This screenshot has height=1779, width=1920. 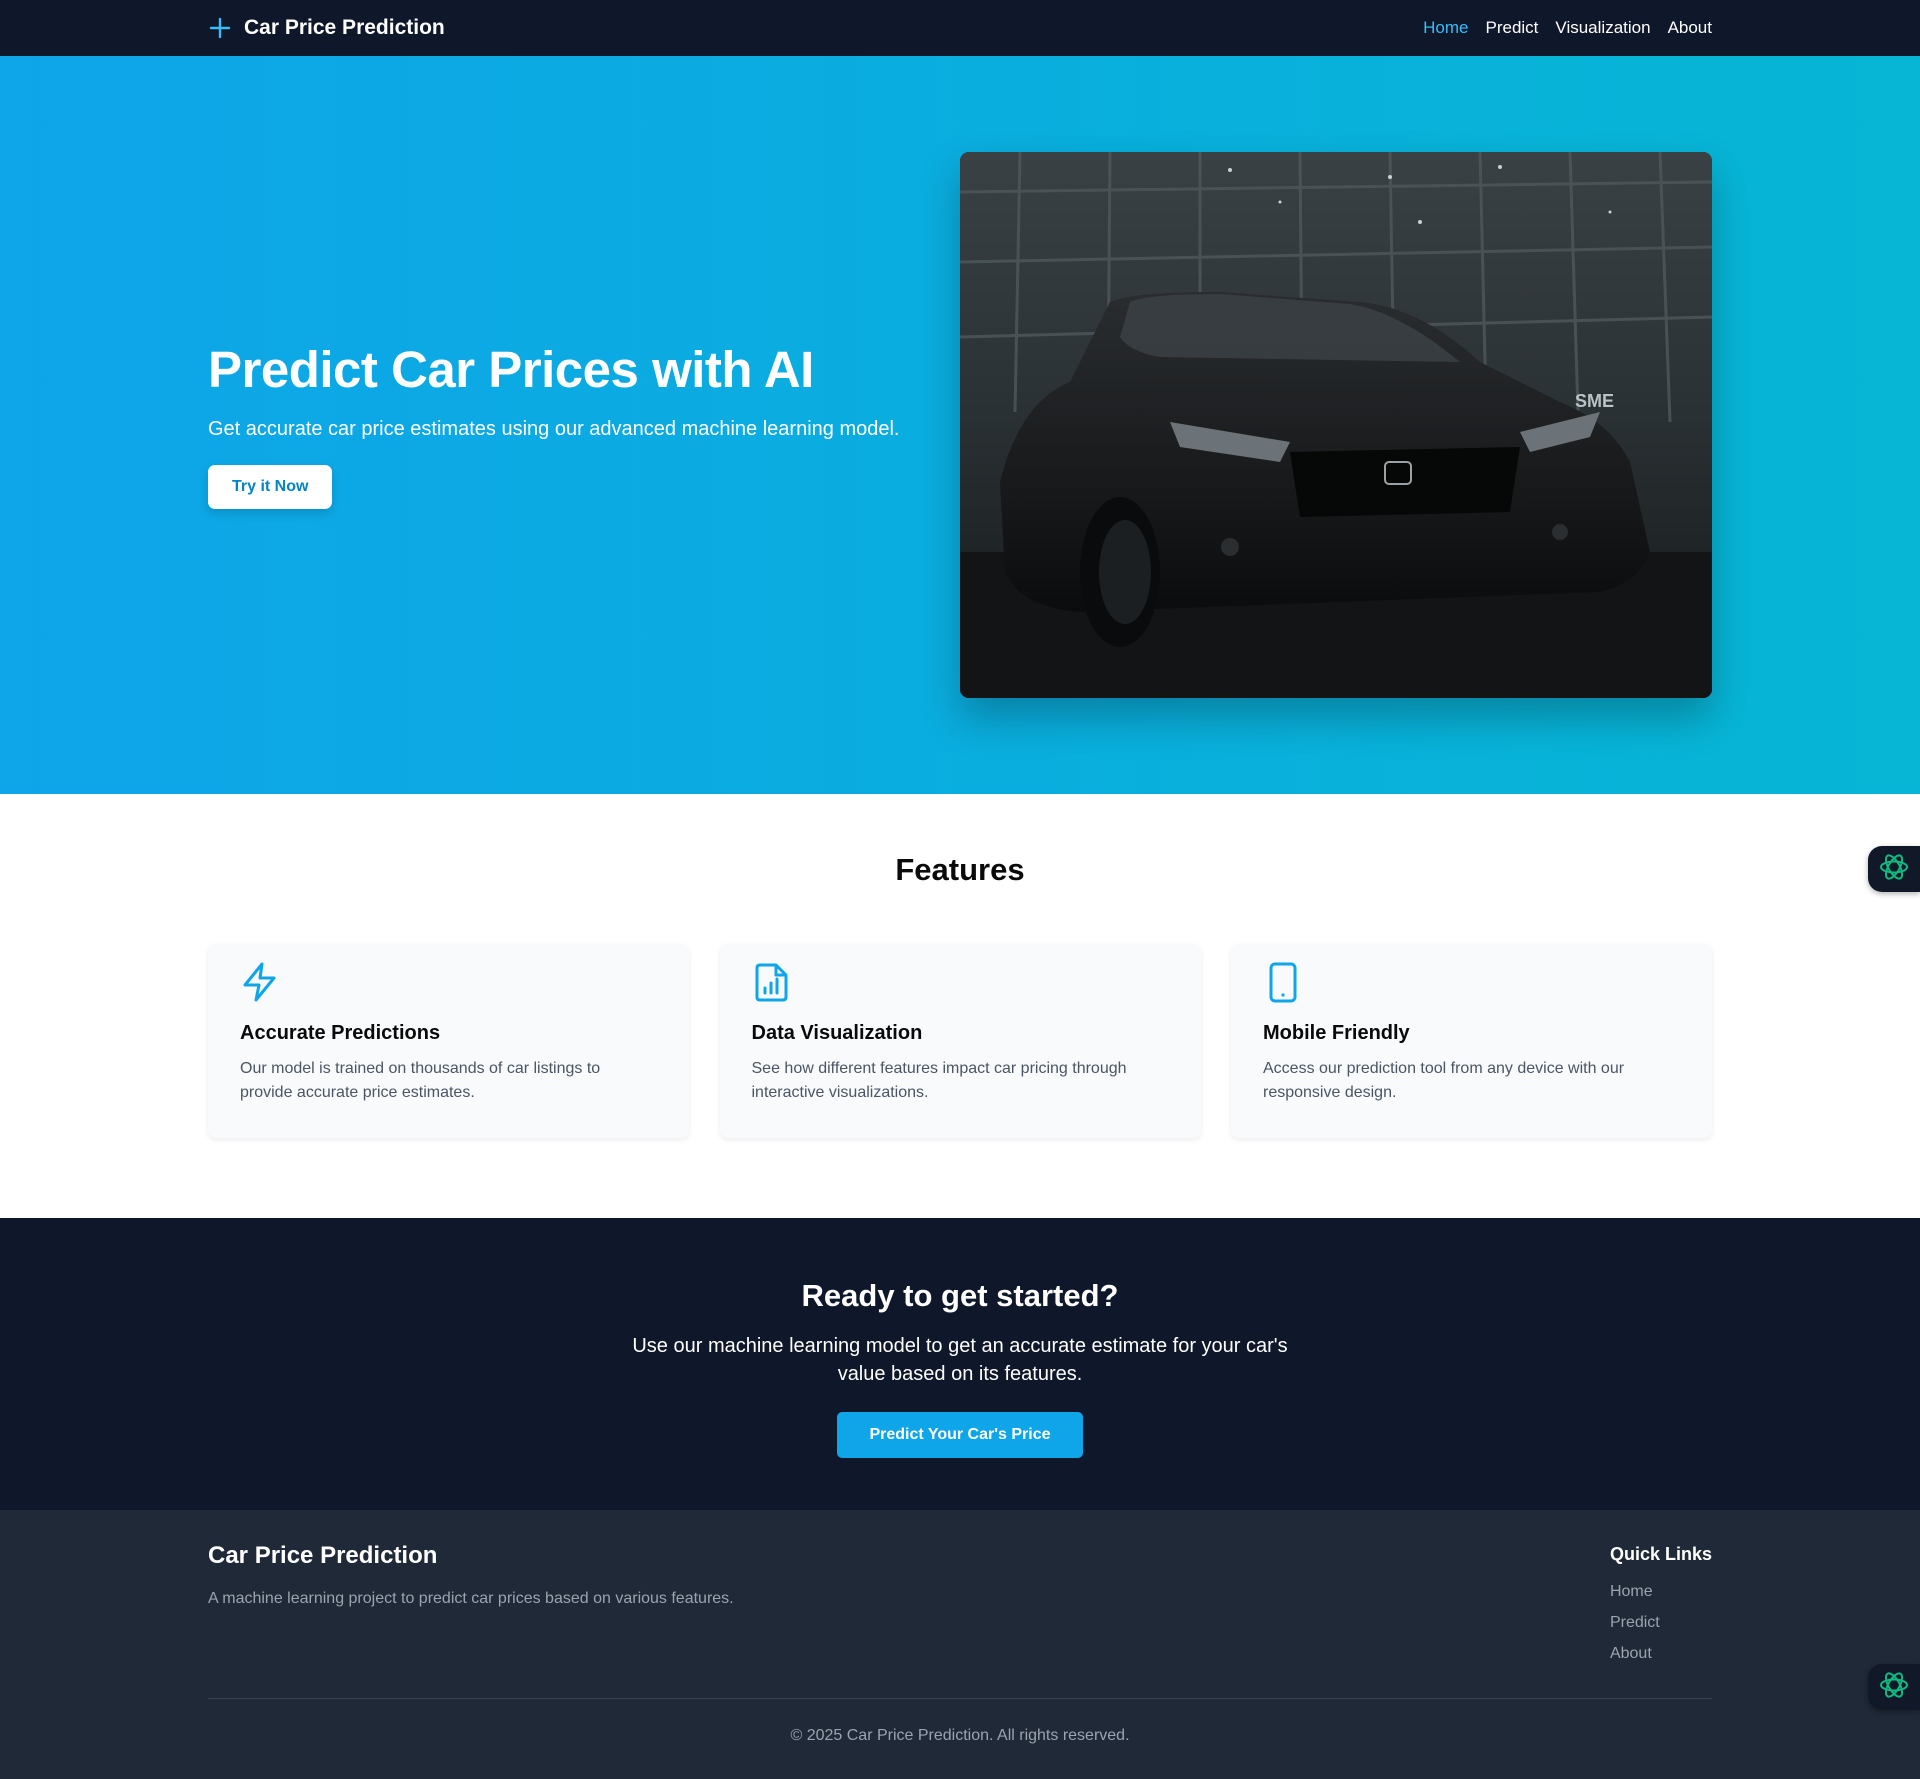 What do you see at coordinates (960, 869) in the screenshot?
I see `features-title: Features` at bounding box center [960, 869].